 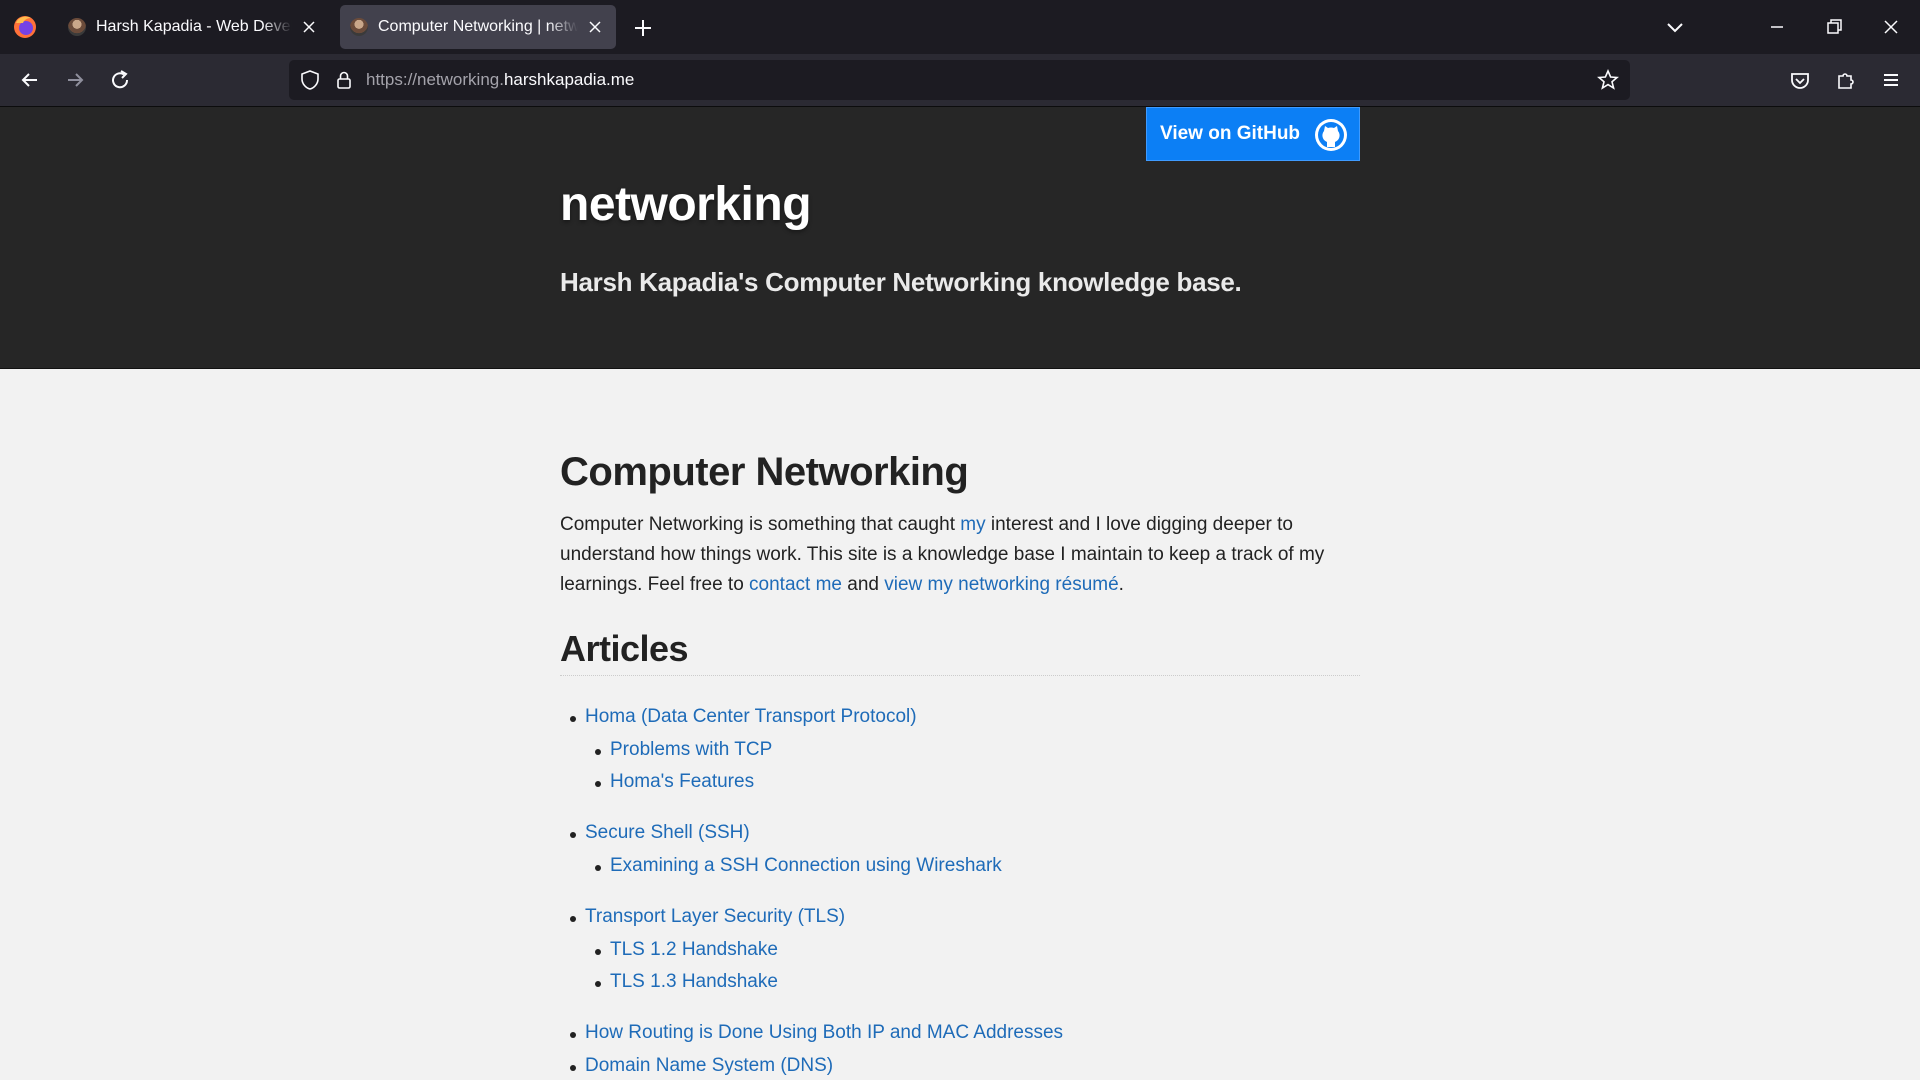 I want to click on intro-text: ., so click(x=1121, y=584).